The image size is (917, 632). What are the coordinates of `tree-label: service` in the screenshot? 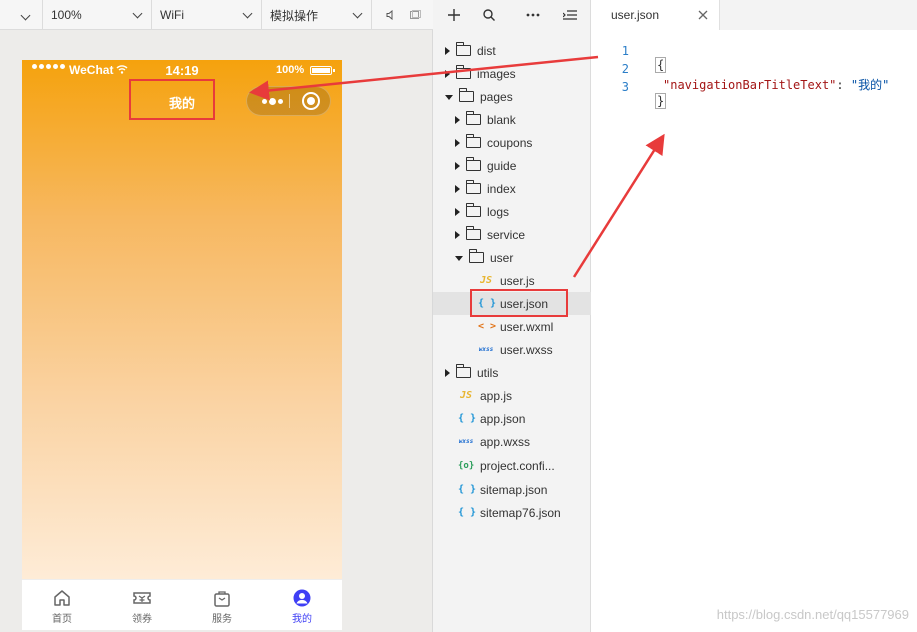 It's located at (506, 234).